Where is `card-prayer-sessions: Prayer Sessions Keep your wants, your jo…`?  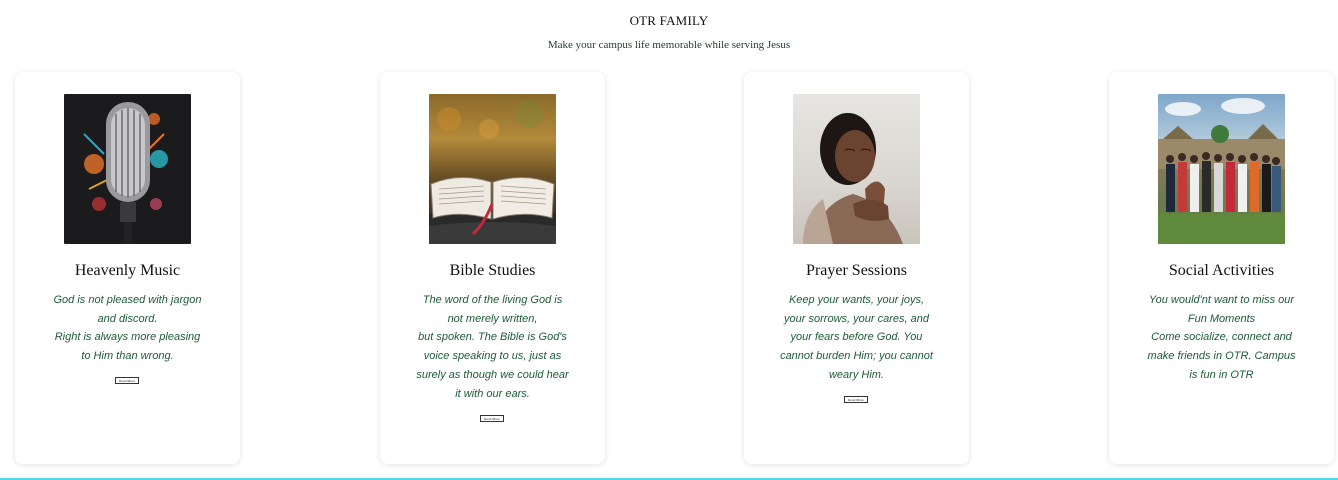 card-prayer-sessions: Prayer Sessions Keep your wants, your jo… is located at coordinates (856, 268).